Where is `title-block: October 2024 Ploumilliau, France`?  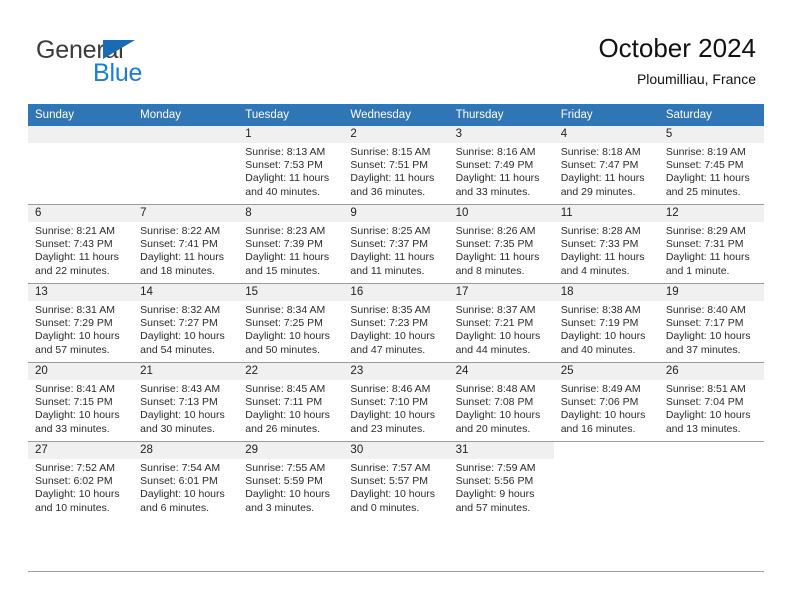 title-block: October 2024 Ploumilliau, France is located at coordinates (677, 60).